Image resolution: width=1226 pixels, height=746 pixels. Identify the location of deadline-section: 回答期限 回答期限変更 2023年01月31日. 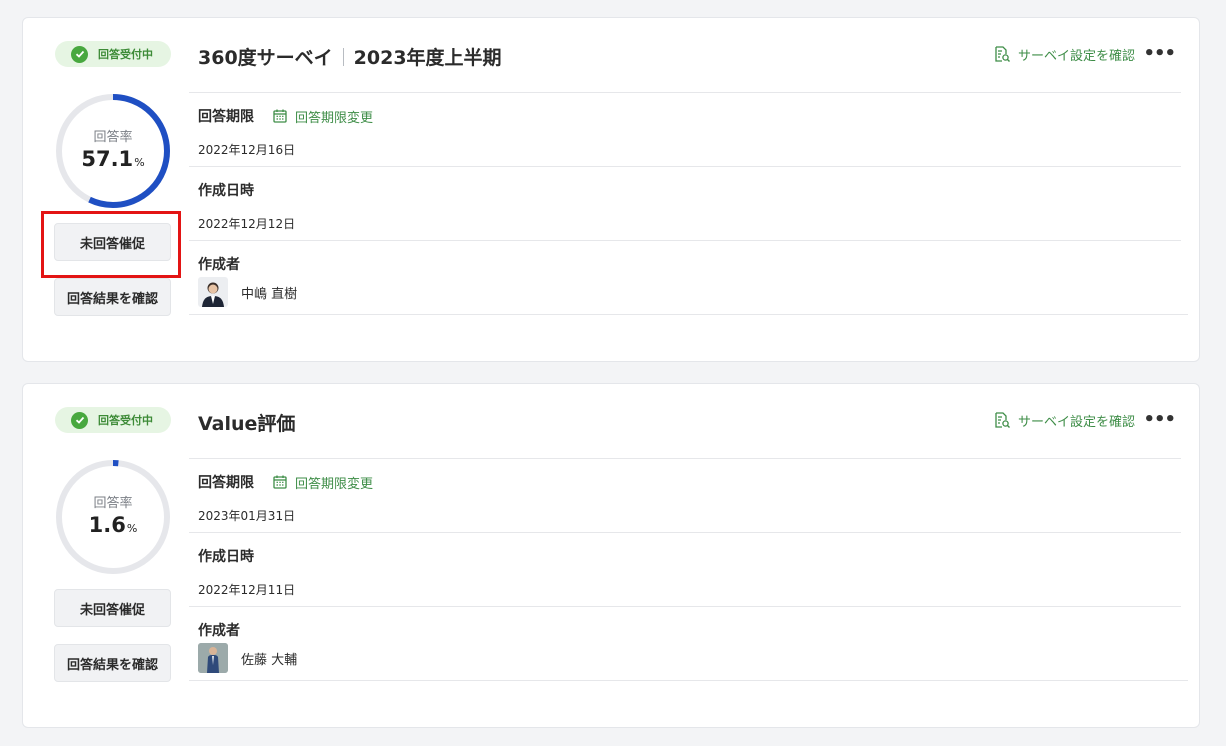
(685, 490).